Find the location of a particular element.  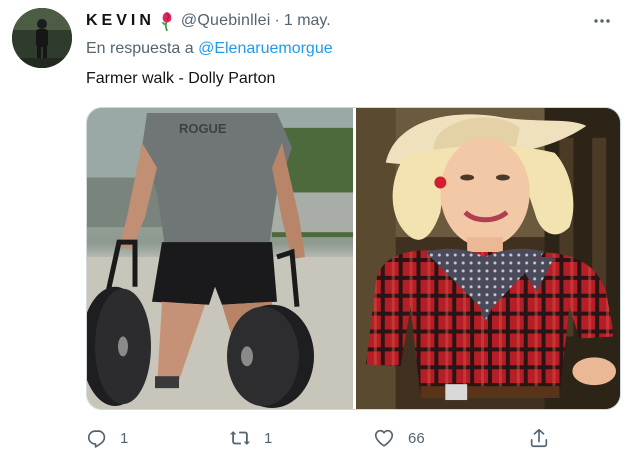

more-options-button is located at coordinates (602, 21).